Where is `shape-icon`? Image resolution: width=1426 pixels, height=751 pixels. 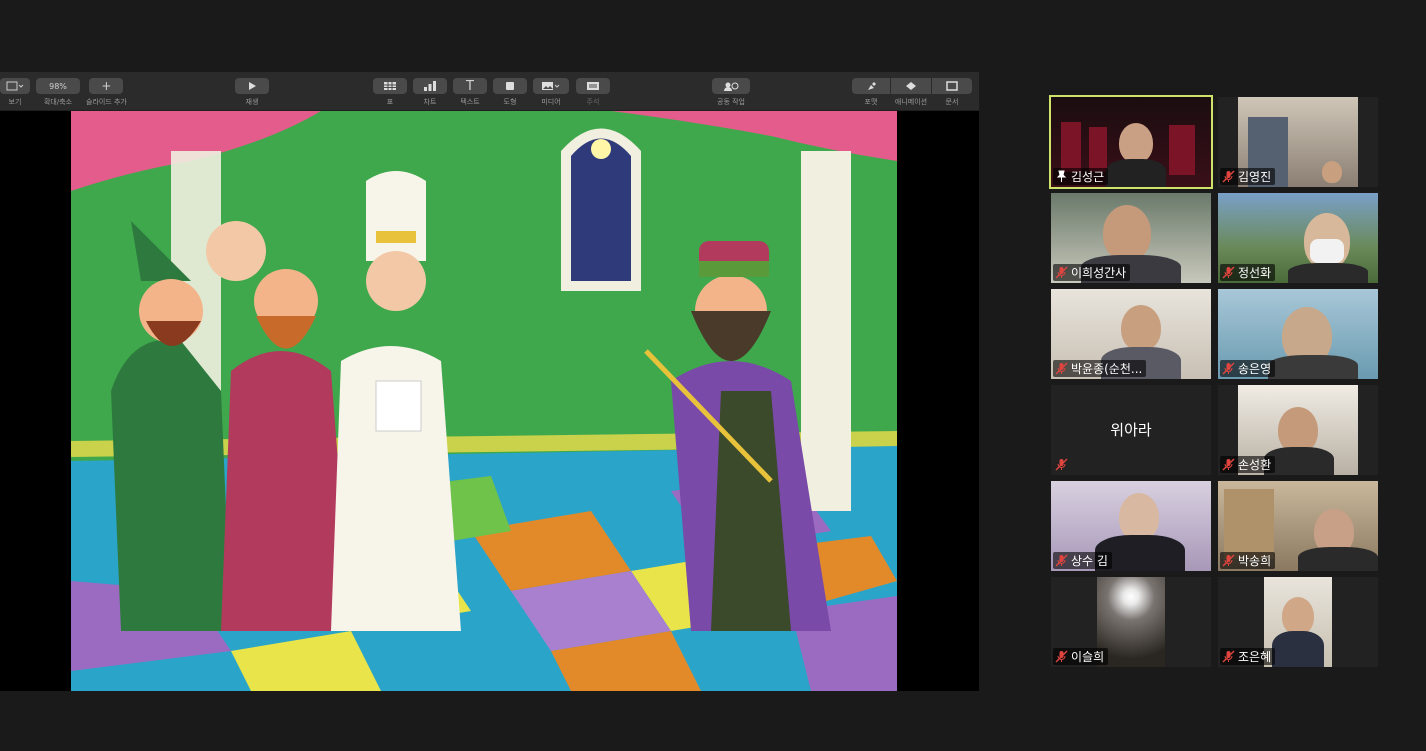
shape-icon is located at coordinates (510, 86).